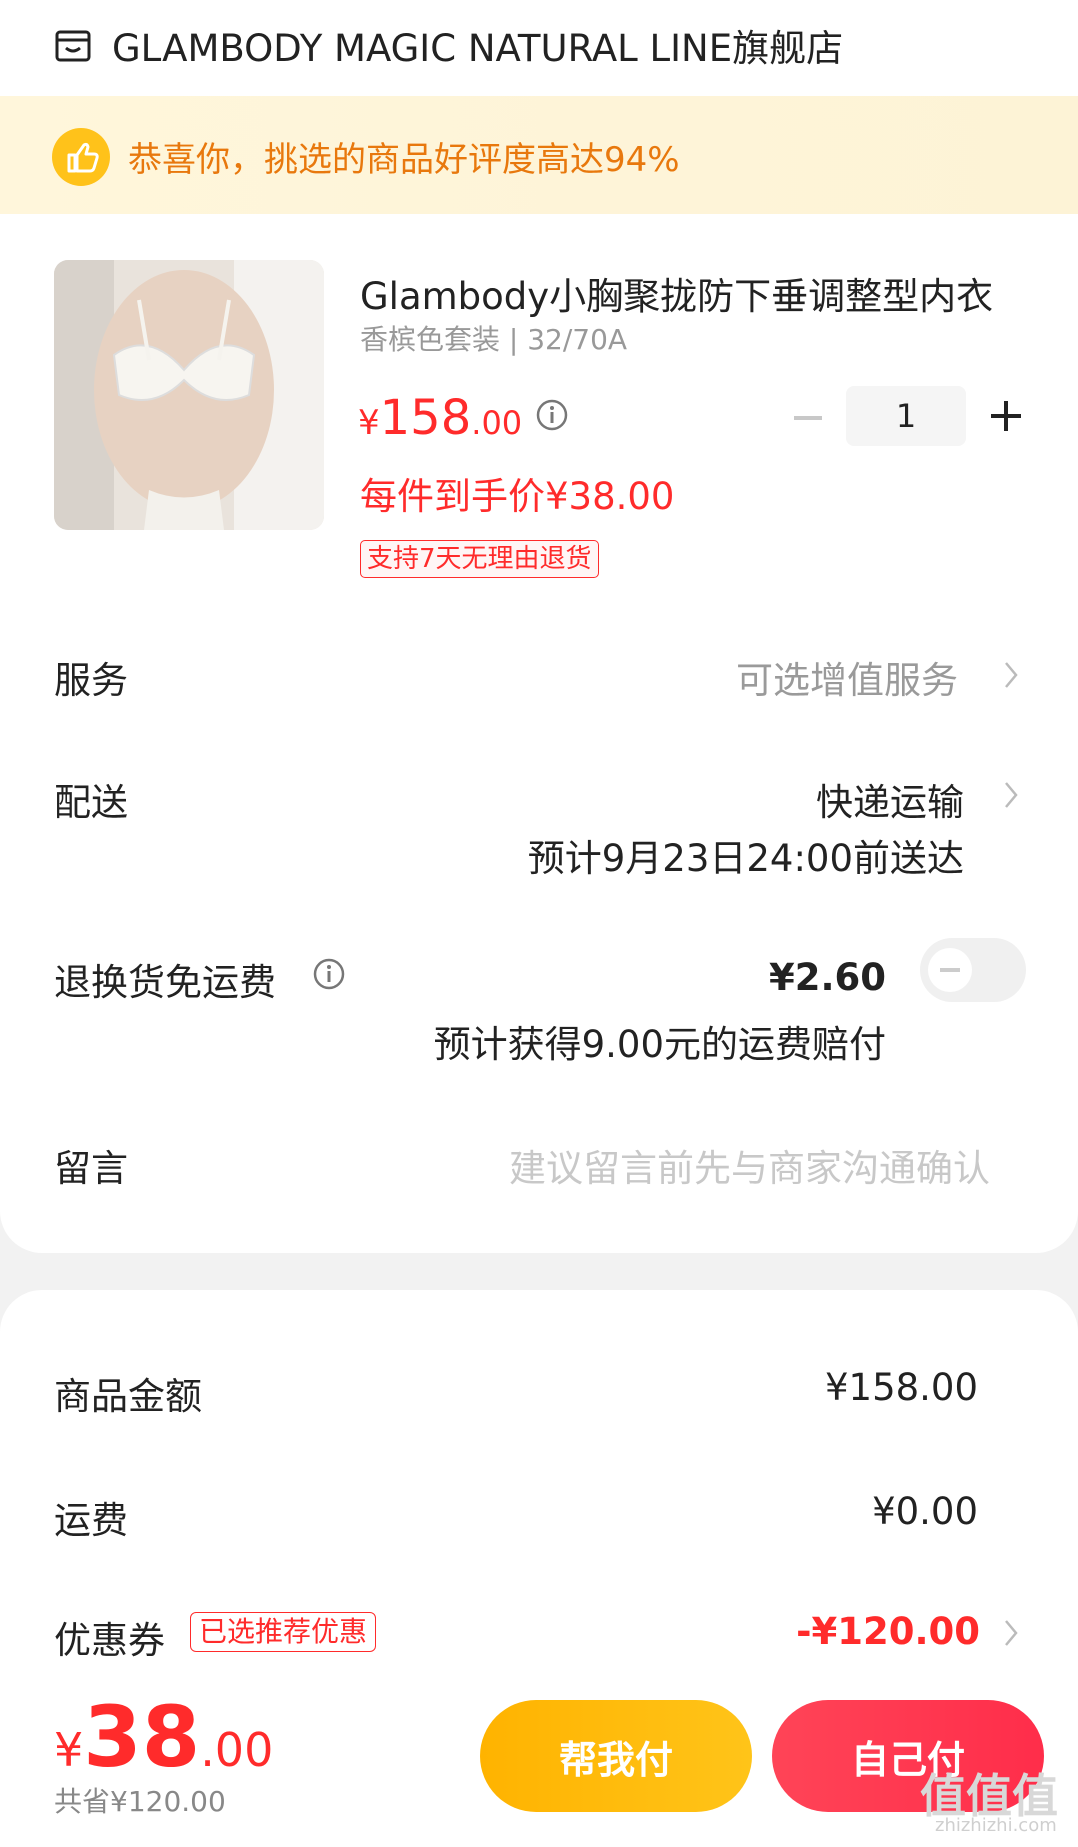  What do you see at coordinates (847, 677) in the screenshot?
I see `service-value: 可选增值服务` at bounding box center [847, 677].